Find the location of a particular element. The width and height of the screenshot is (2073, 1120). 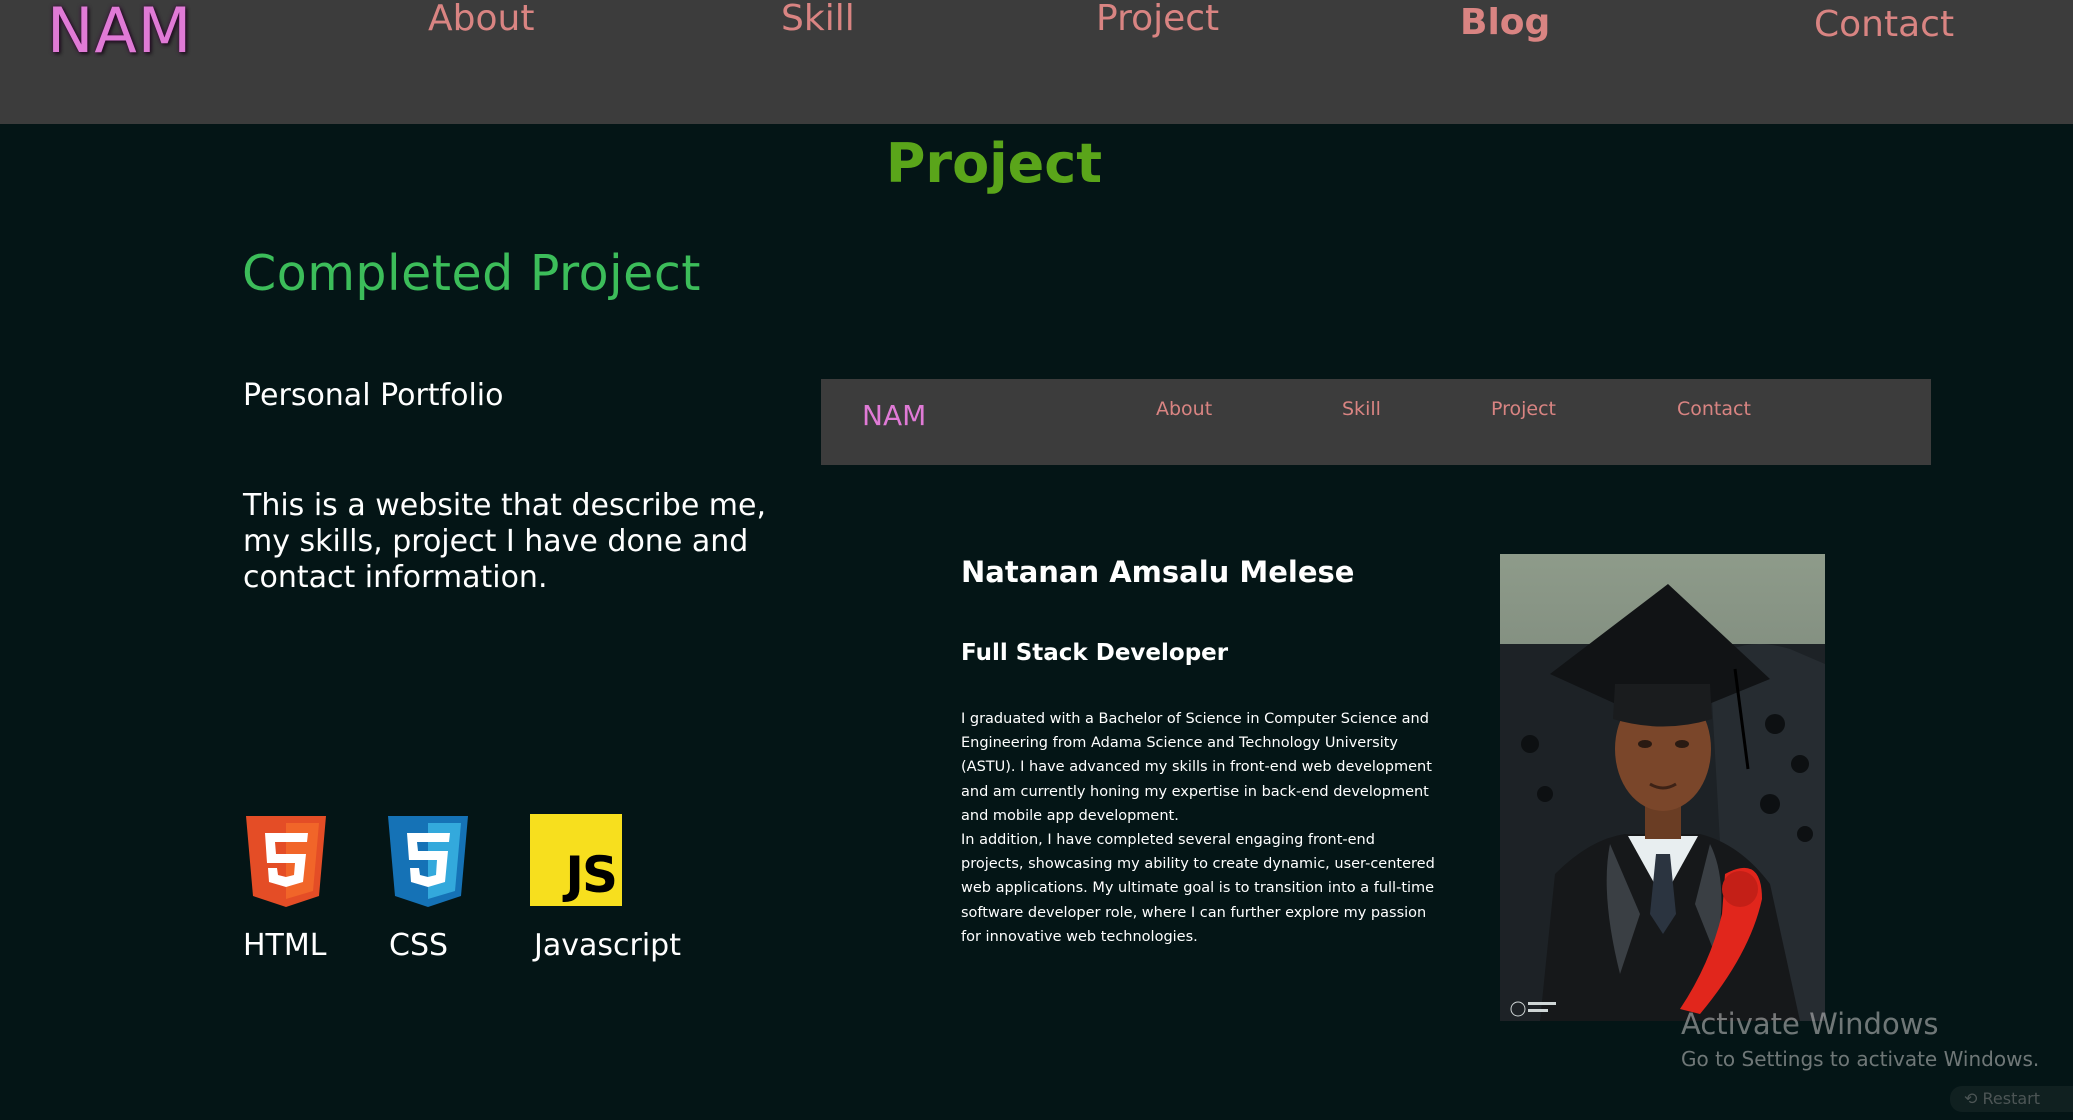

preview-navigation: NAM About Skill Project Contact is located at coordinates (1376, 422).